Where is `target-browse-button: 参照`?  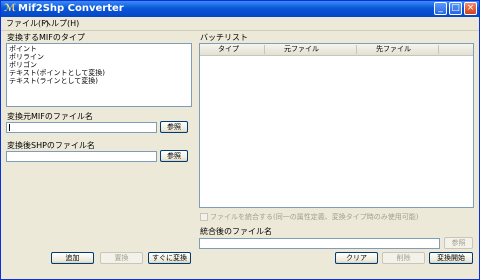 target-browse-button: 参照 is located at coordinates (174, 156).